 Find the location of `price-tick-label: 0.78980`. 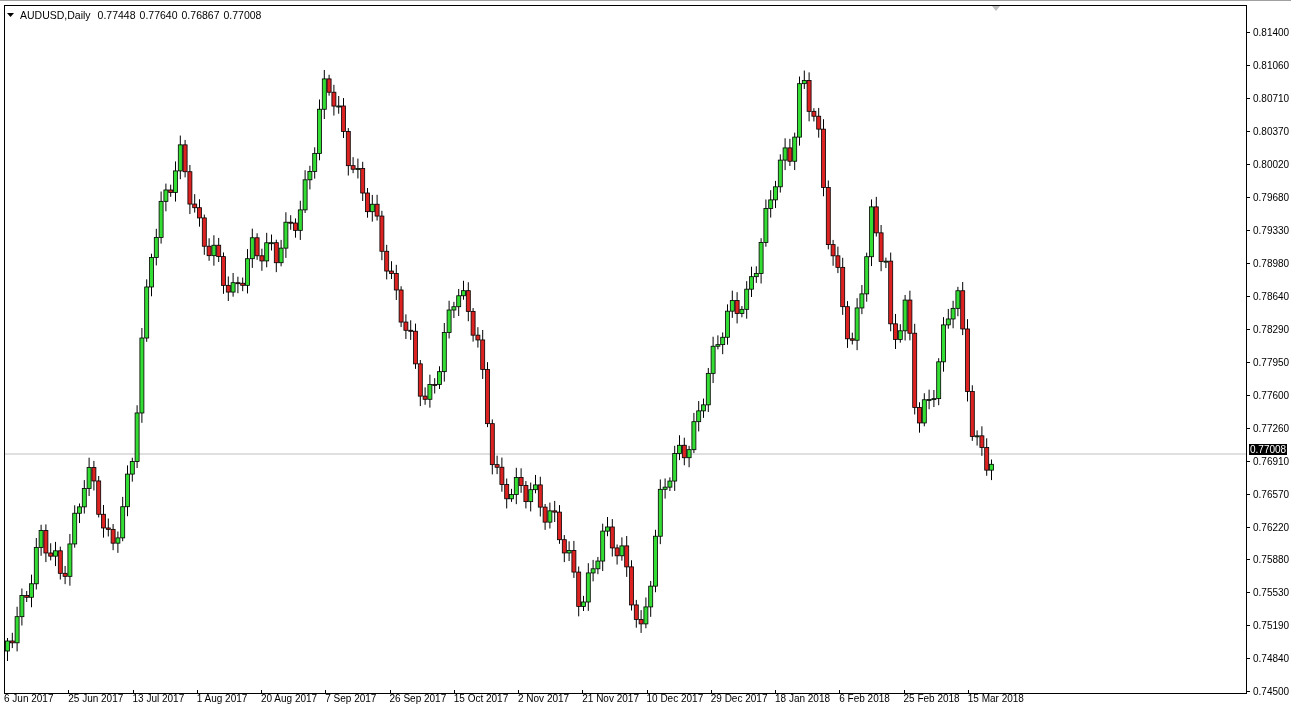

price-tick-label: 0.78980 is located at coordinates (1271, 264).